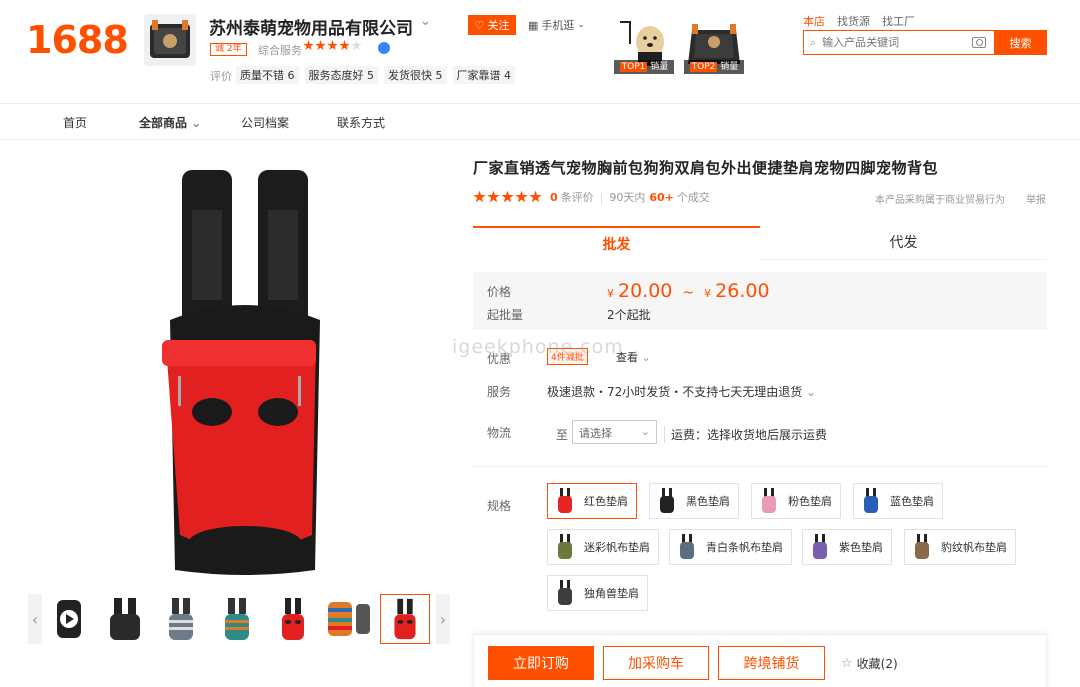 Image resolution: width=1080 pixels, height=687 pixels. What do you see at coordinates (861, 547) in the screenshot?
I see `sku-label: 紫色垫肩` at bounding box center [861, 547].